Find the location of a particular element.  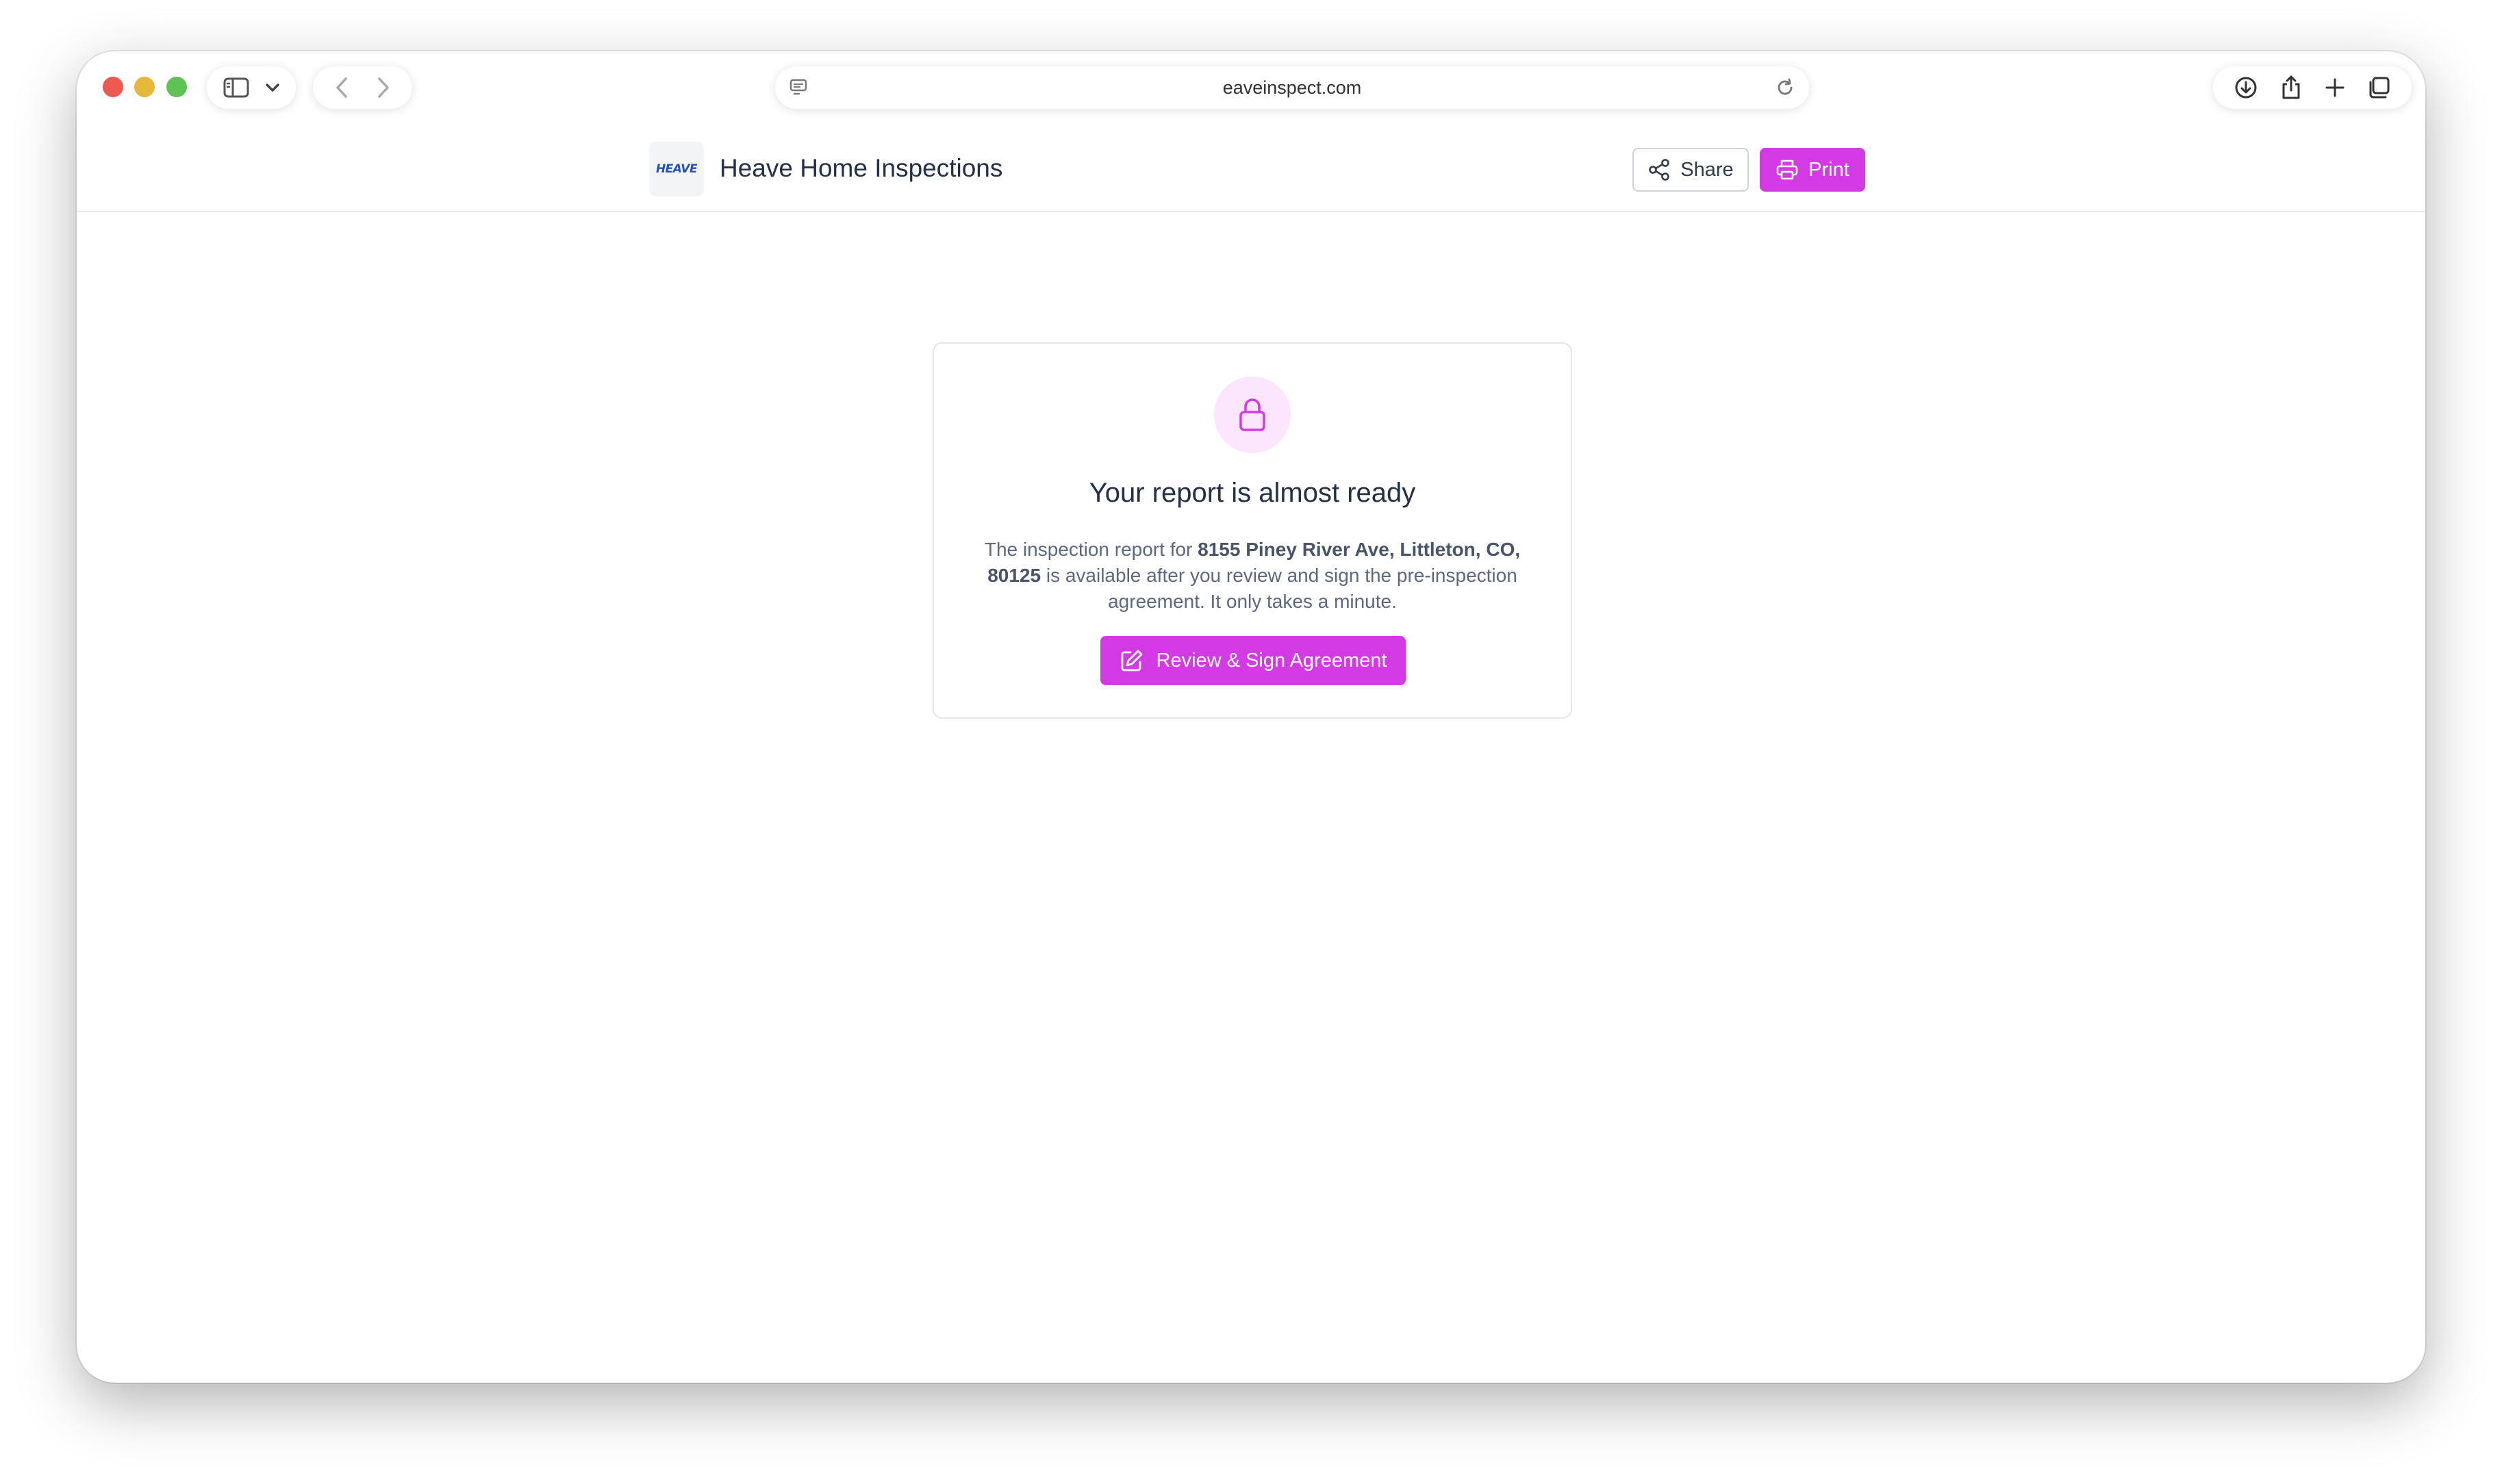

printer-icon is located at coordinates (1788, 169).